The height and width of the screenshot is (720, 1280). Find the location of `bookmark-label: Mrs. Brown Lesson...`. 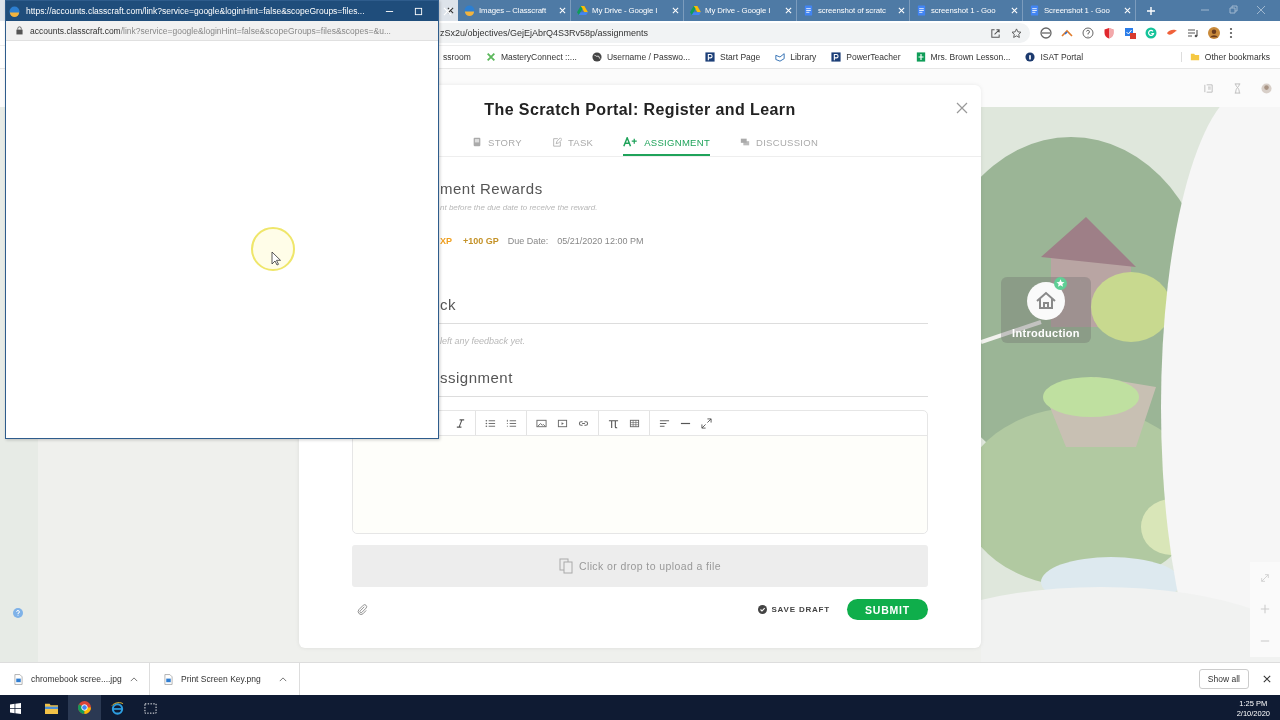

bookmark-label: Mrs. Brown Lesson... is located at coordinates (970, 57).